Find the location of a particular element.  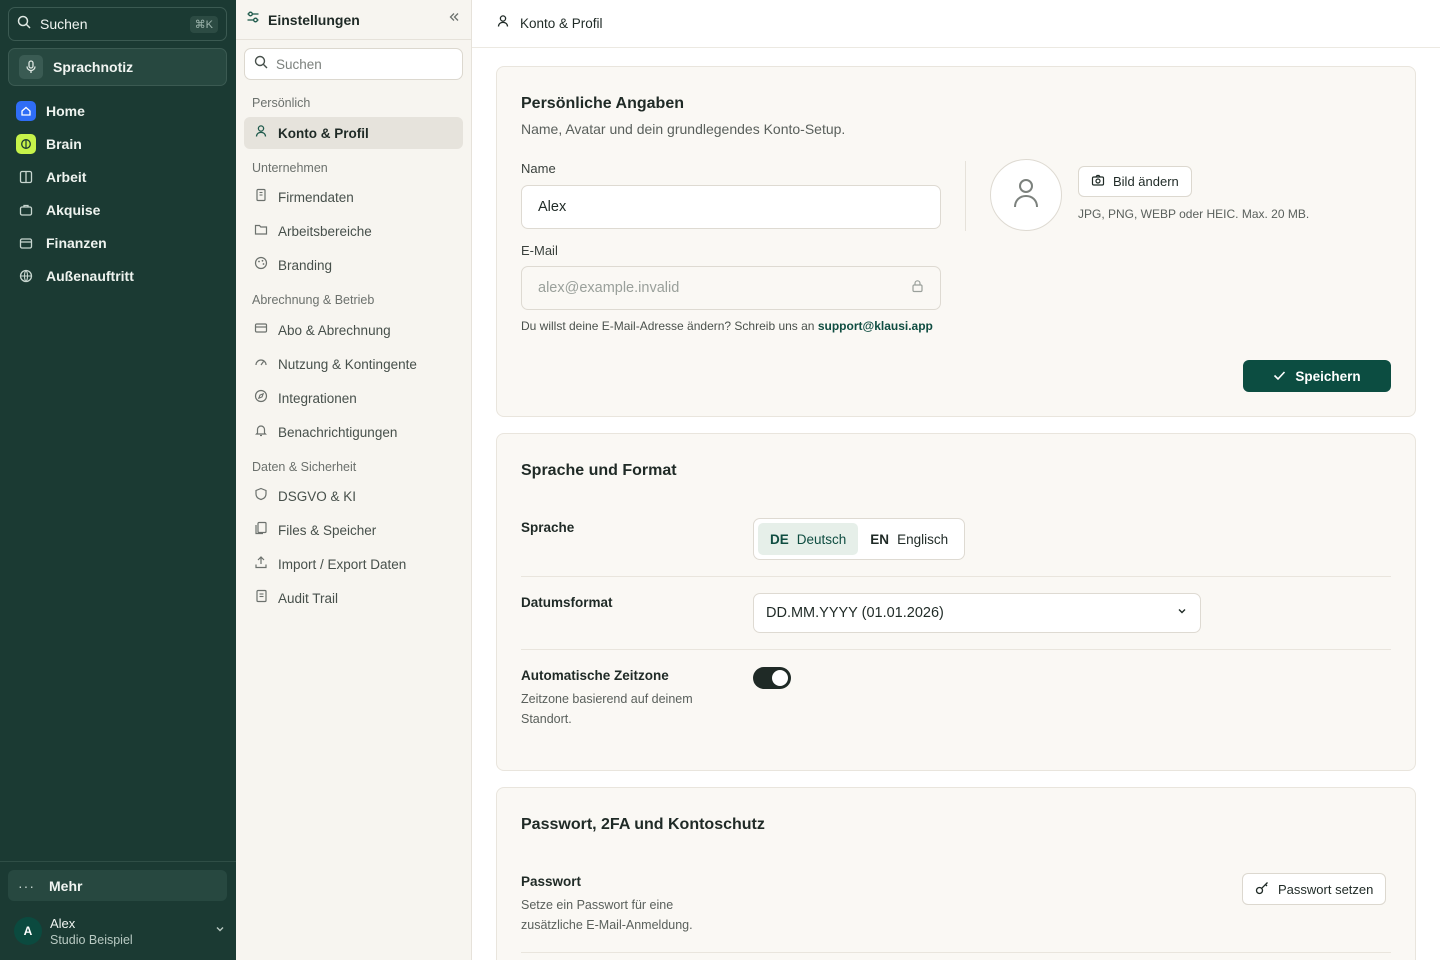

auto-timezone-toggle is located at coordinates (772, 678).